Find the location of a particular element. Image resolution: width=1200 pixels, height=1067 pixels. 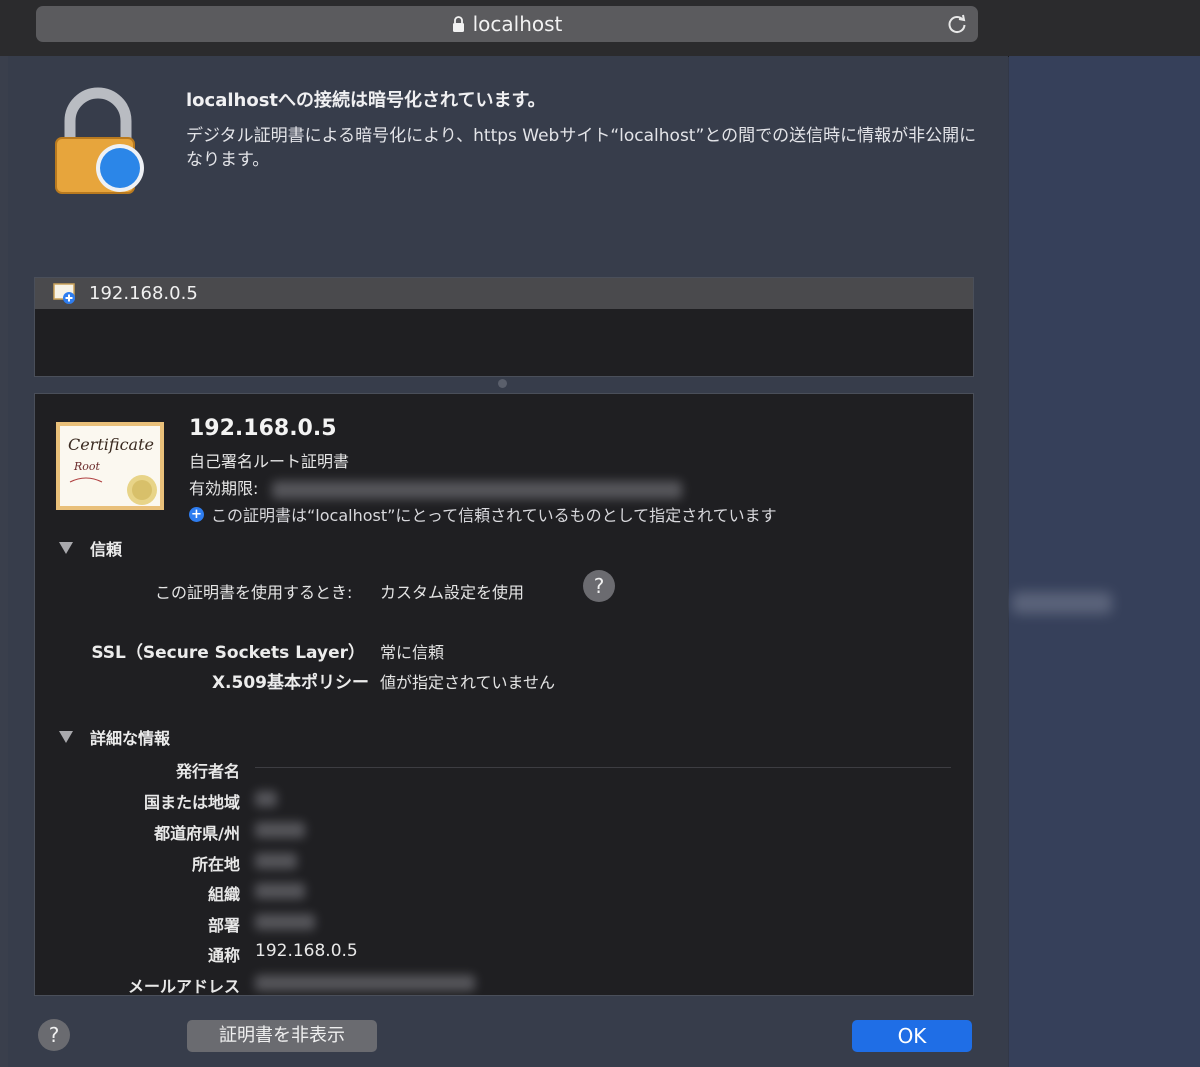

redacted-expiry-value is located at coordinates (476, 489).